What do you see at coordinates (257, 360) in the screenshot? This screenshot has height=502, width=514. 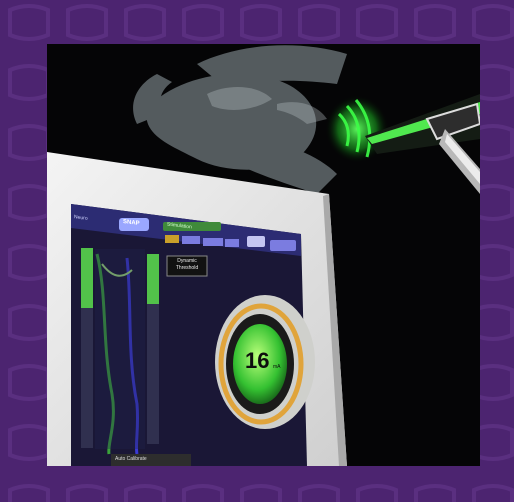 I see `readout-value: 16` at bounding box center [257, 360].